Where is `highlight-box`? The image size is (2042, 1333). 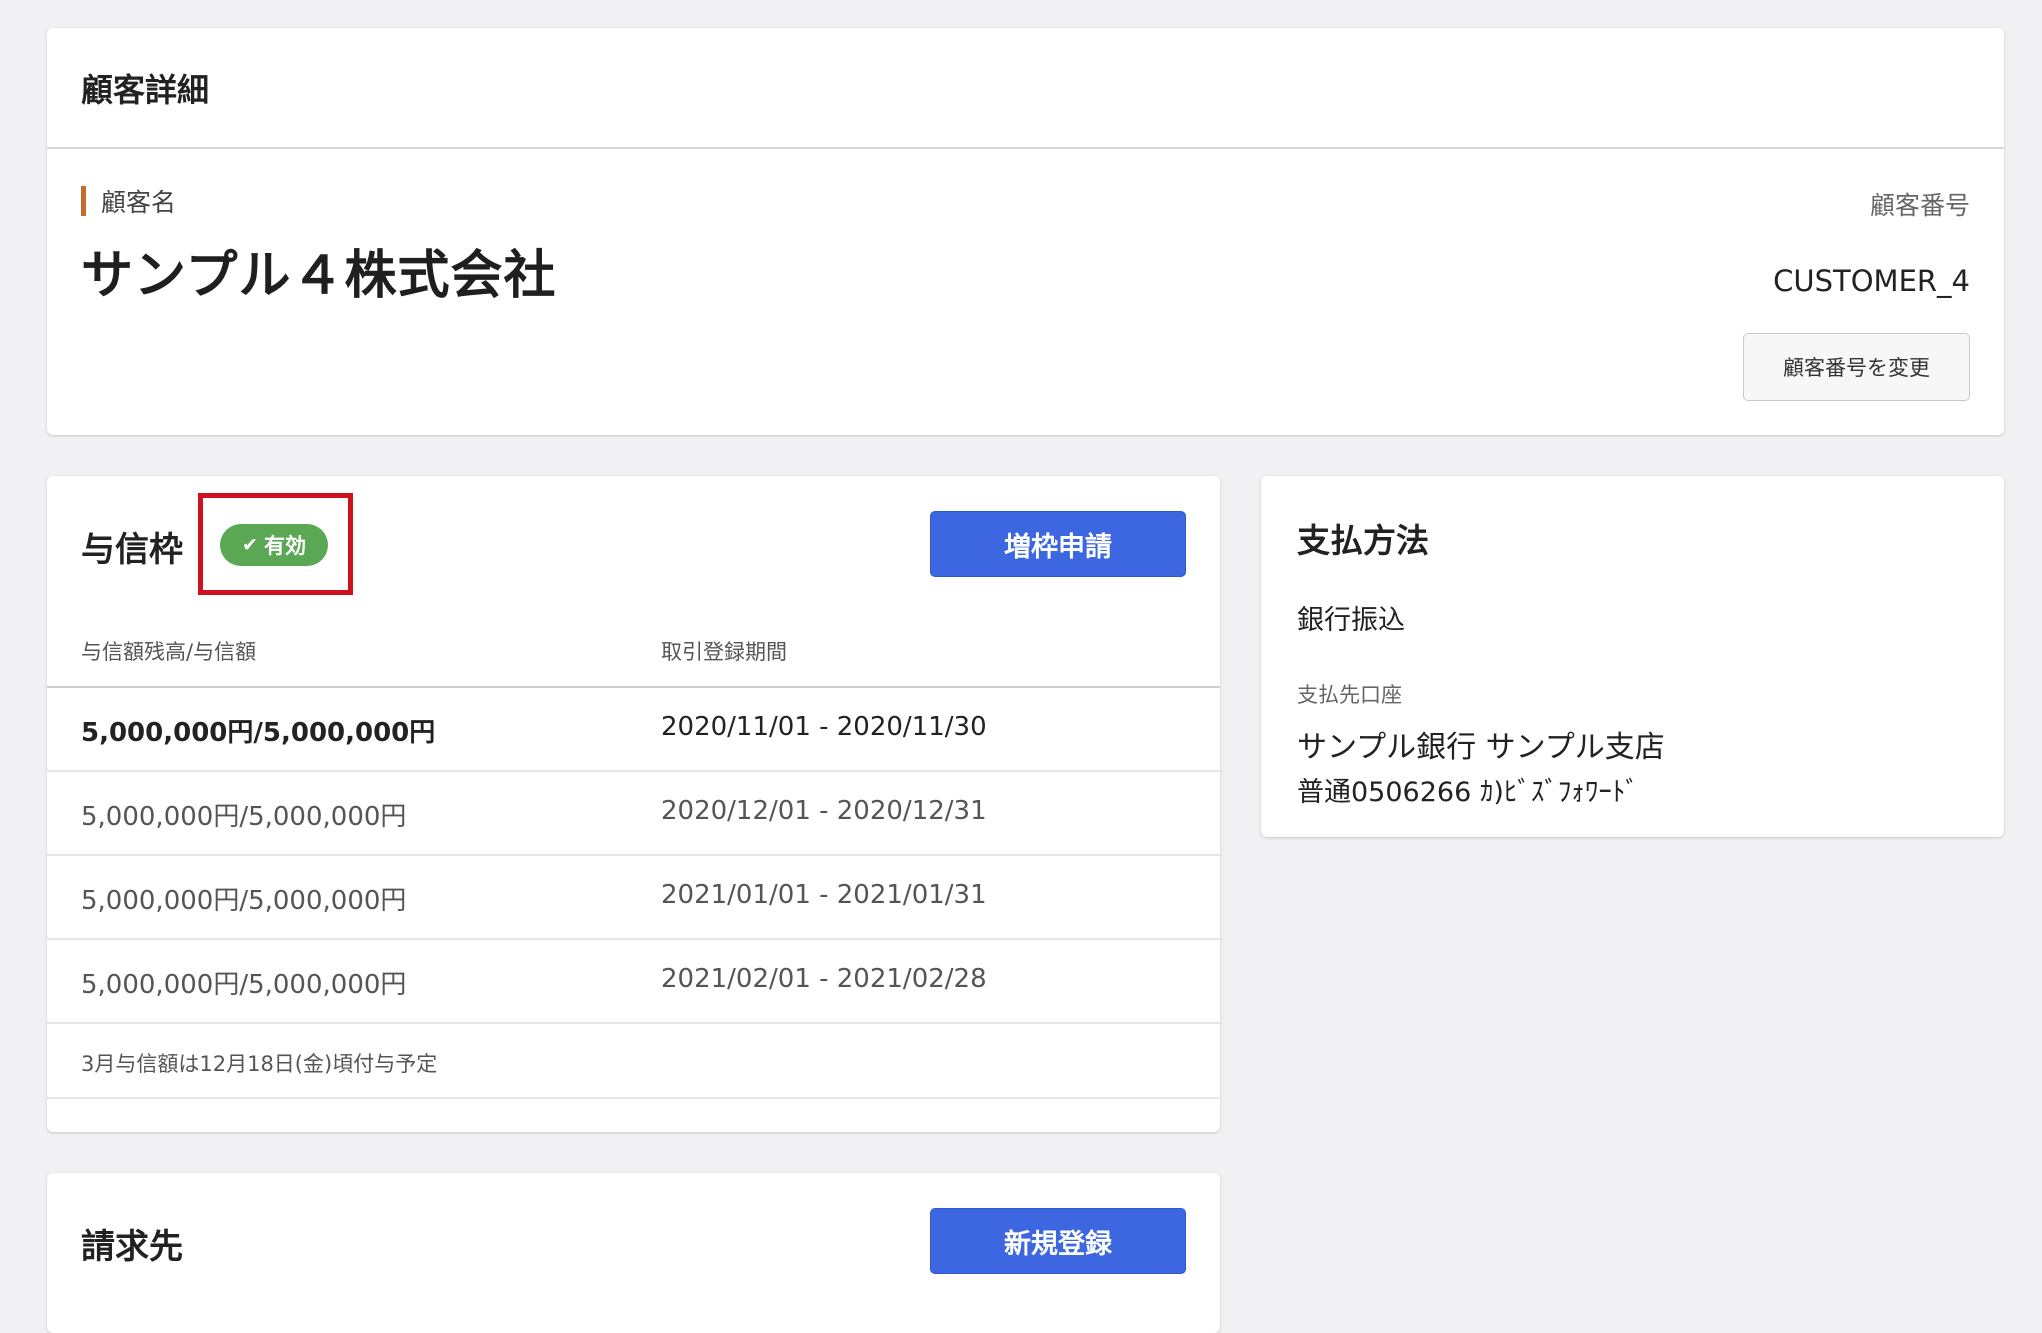 highlight-box is located at coordinates (275, 544).